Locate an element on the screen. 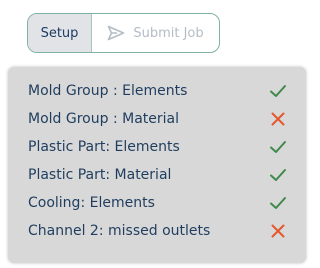 This screenshot has height=268, width=320. job-toolbar: Setup Submit Job is located at coordinates (123, 33).